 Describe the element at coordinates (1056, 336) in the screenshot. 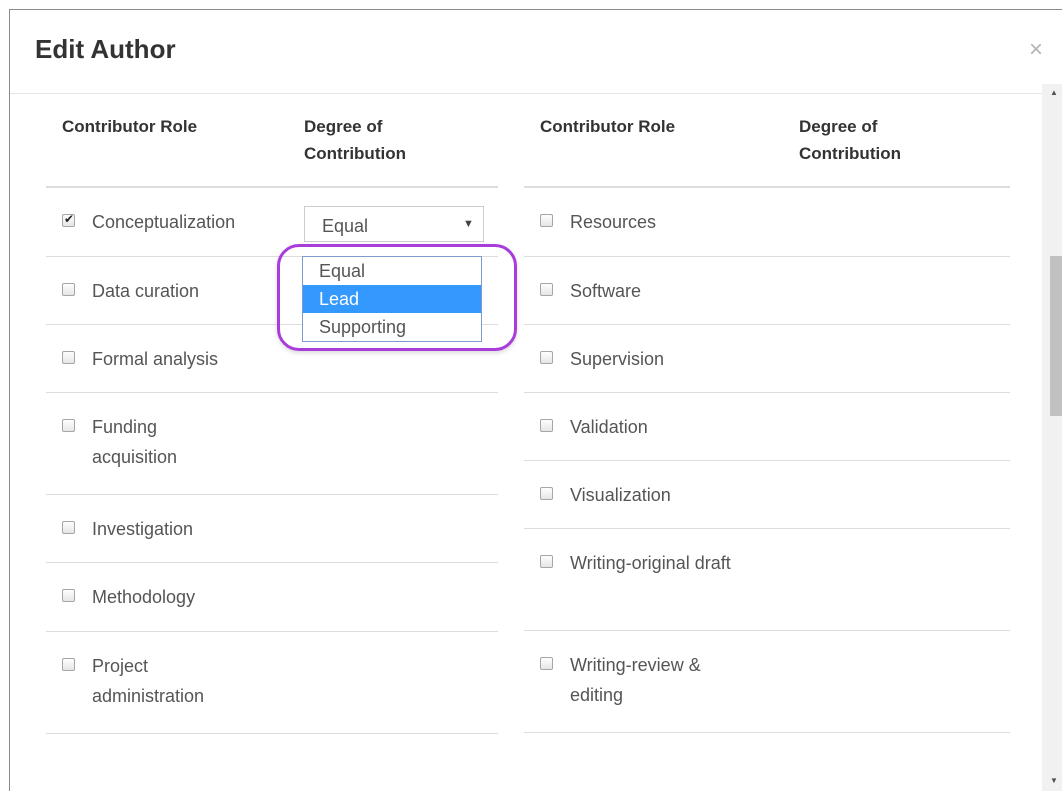

I see `scroll-thumb` at that location.